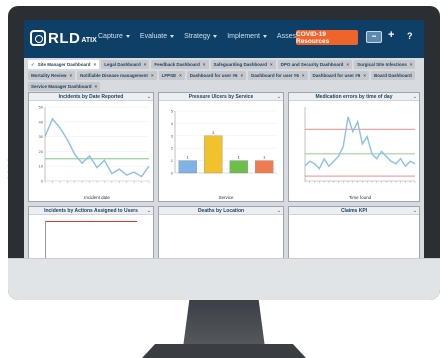 This screenshot has height=358, width=448. Describe the element at coordinates (197, 36) in the screenshot. I see `nav-item-label: Strategy` at that location.